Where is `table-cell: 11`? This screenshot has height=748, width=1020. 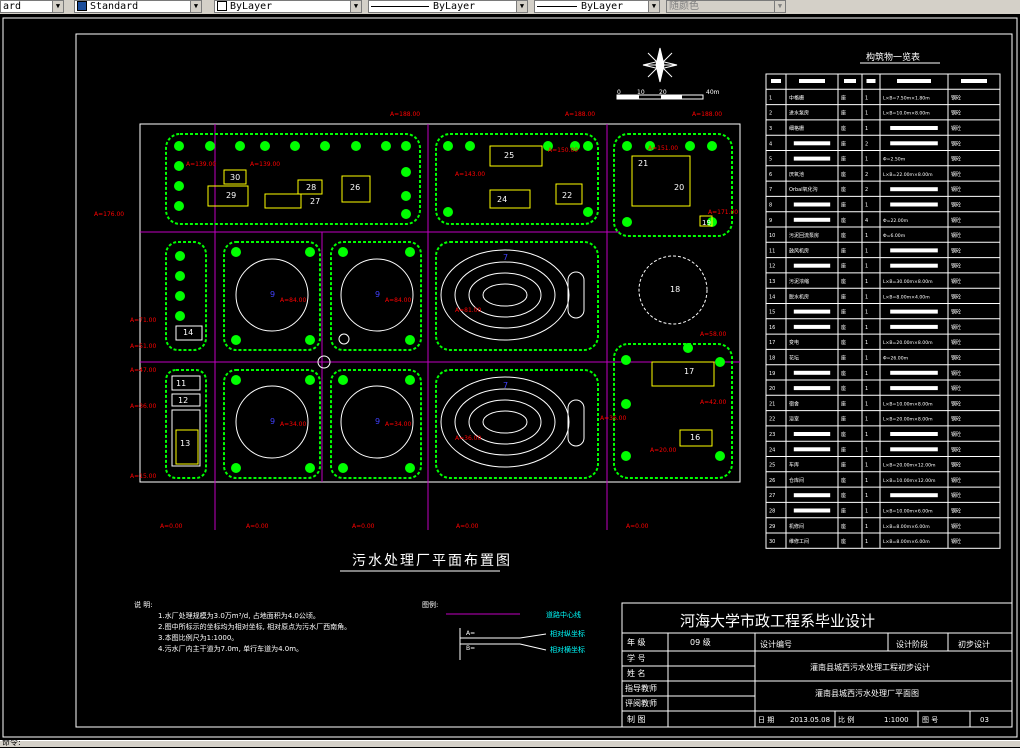 table-cell: 11 is located at coordinates (772, 251).